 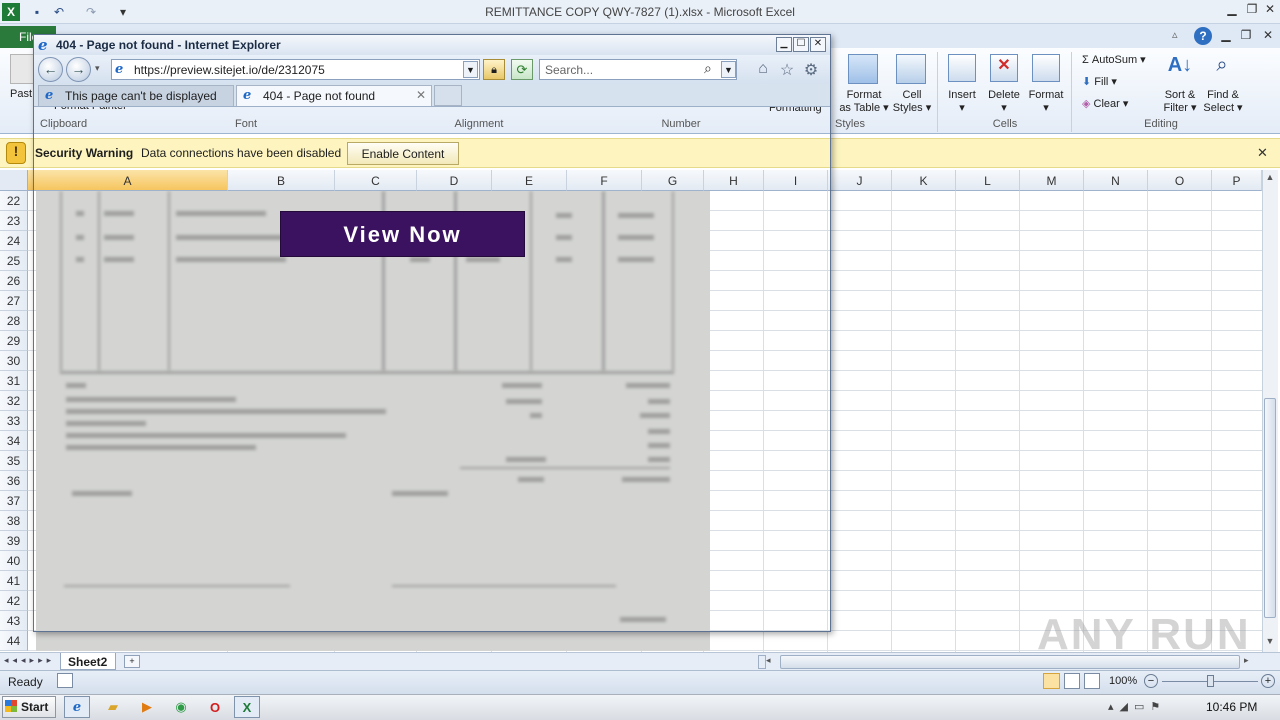 I want to click on tab-404-page-not-found: 404 - Page not found, so click(x=334, y=95).